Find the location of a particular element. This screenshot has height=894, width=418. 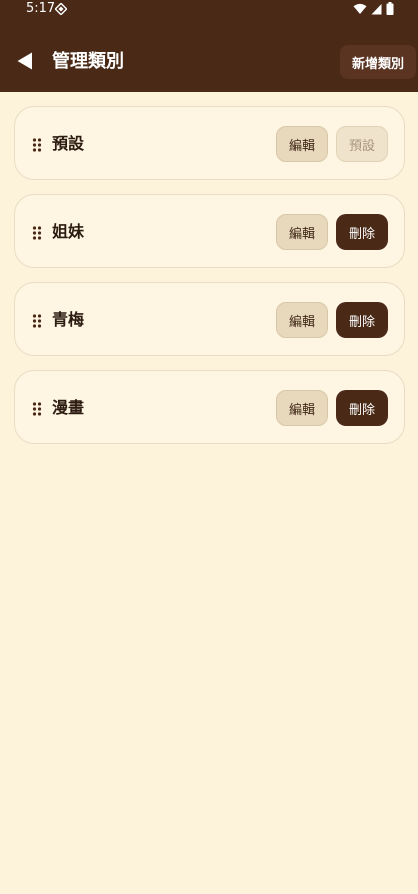

category-name: 姐妹 is located at coordinates (68, 231).